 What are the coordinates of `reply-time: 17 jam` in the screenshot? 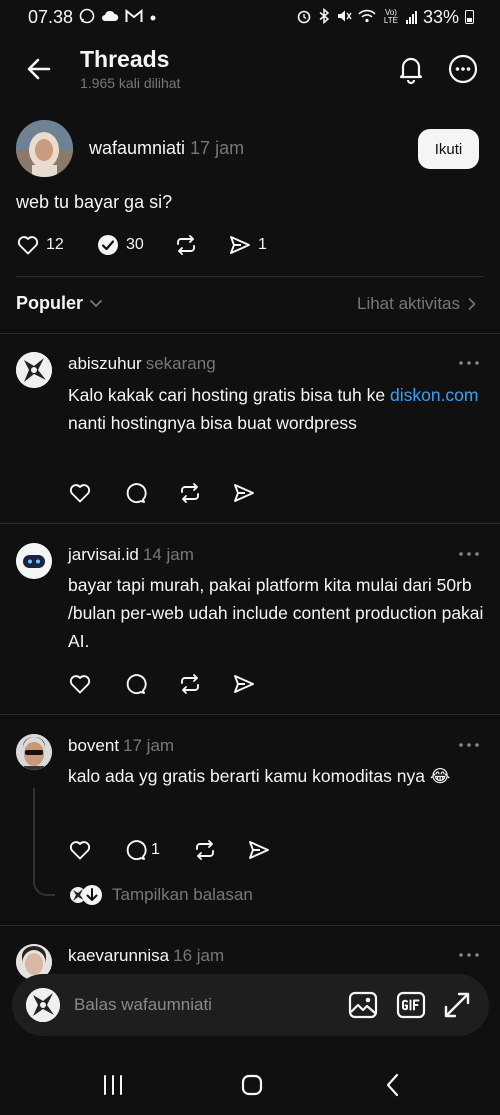 It's located at (149, 745).